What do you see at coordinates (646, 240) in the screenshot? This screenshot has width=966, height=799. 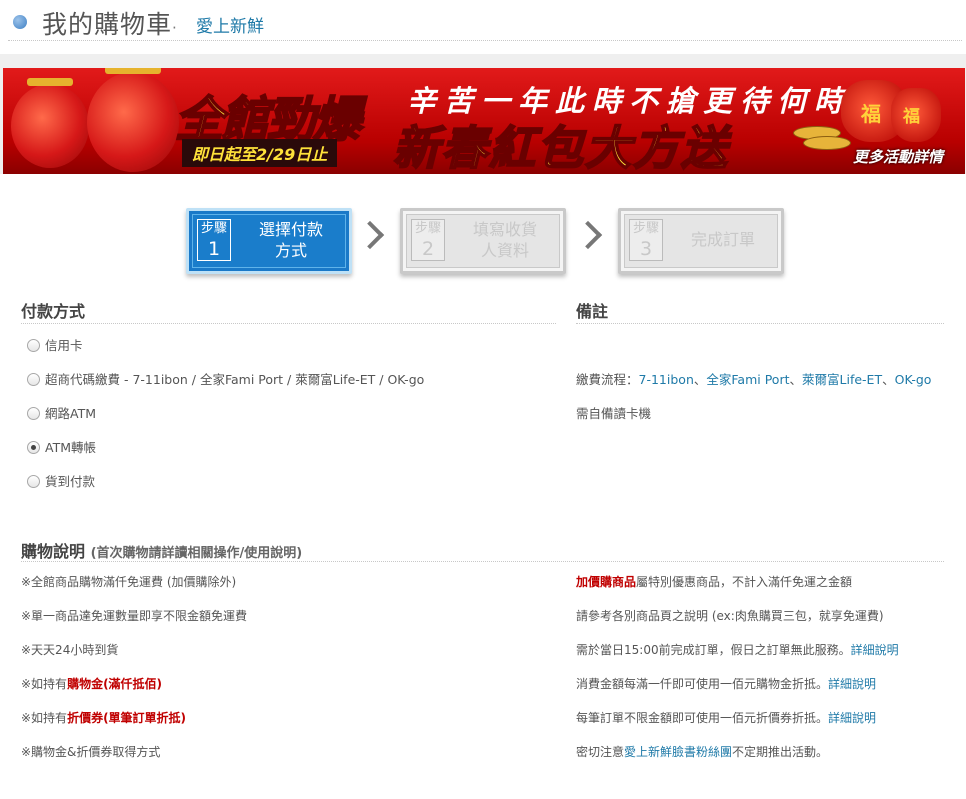 I see `step-badge: 步驟 3` at bounding box center [646, 240].